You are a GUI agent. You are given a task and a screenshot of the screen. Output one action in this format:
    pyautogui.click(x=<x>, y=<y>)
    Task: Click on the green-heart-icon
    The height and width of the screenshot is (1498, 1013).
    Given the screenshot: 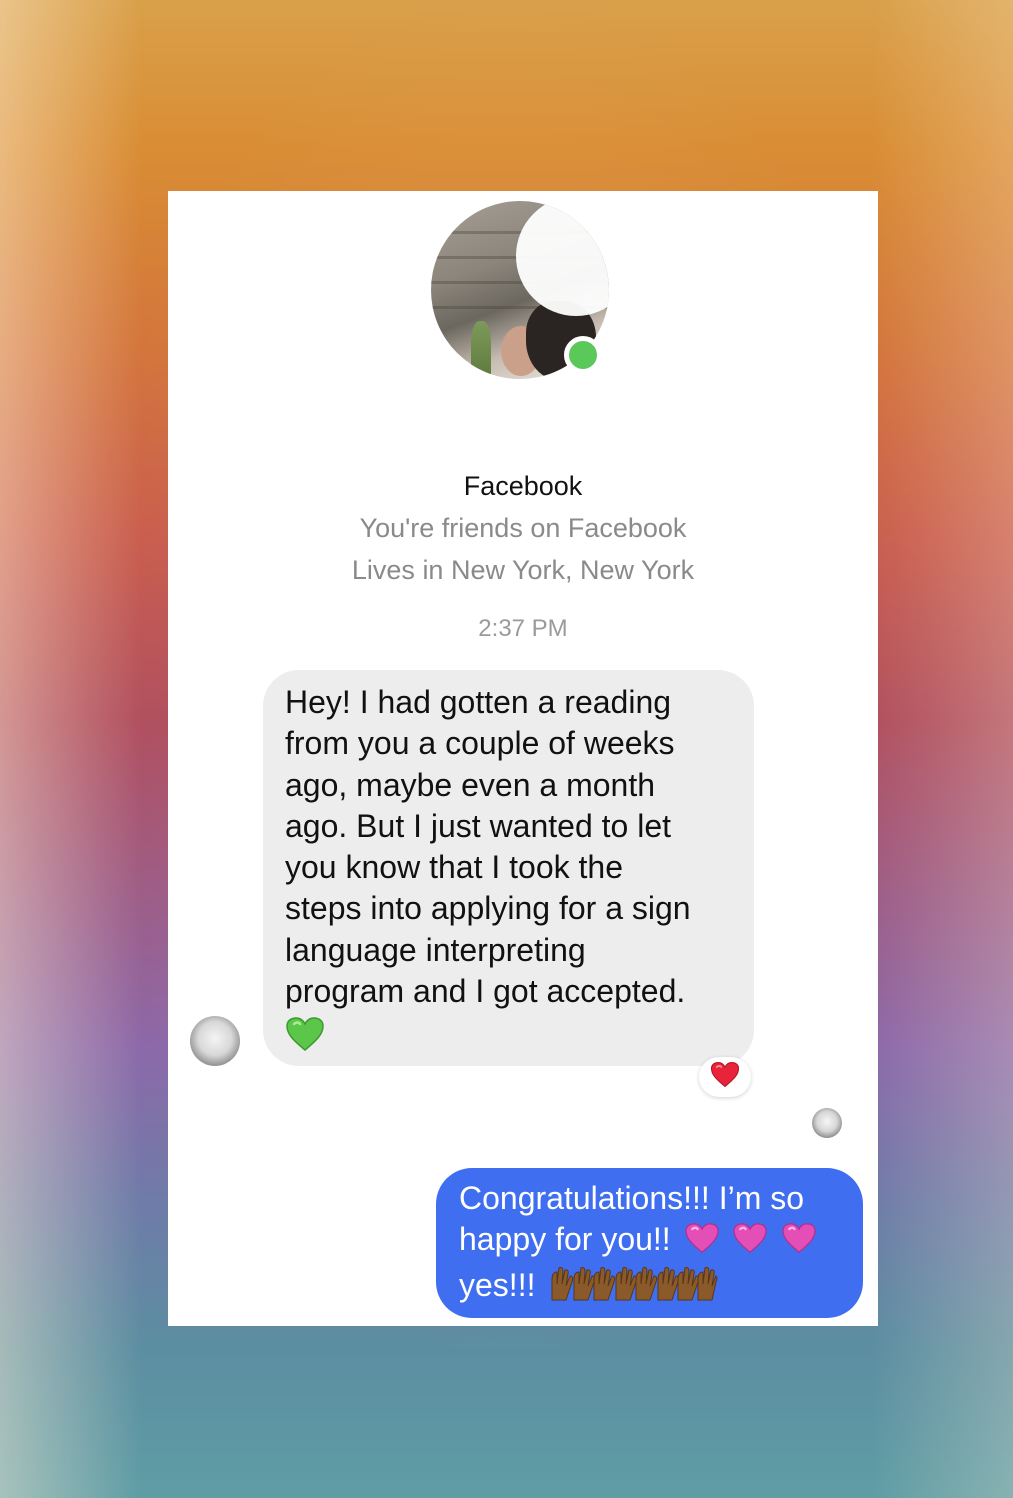 What is the action you would take?
    pyautogui.click(x=509, y=1036)
    